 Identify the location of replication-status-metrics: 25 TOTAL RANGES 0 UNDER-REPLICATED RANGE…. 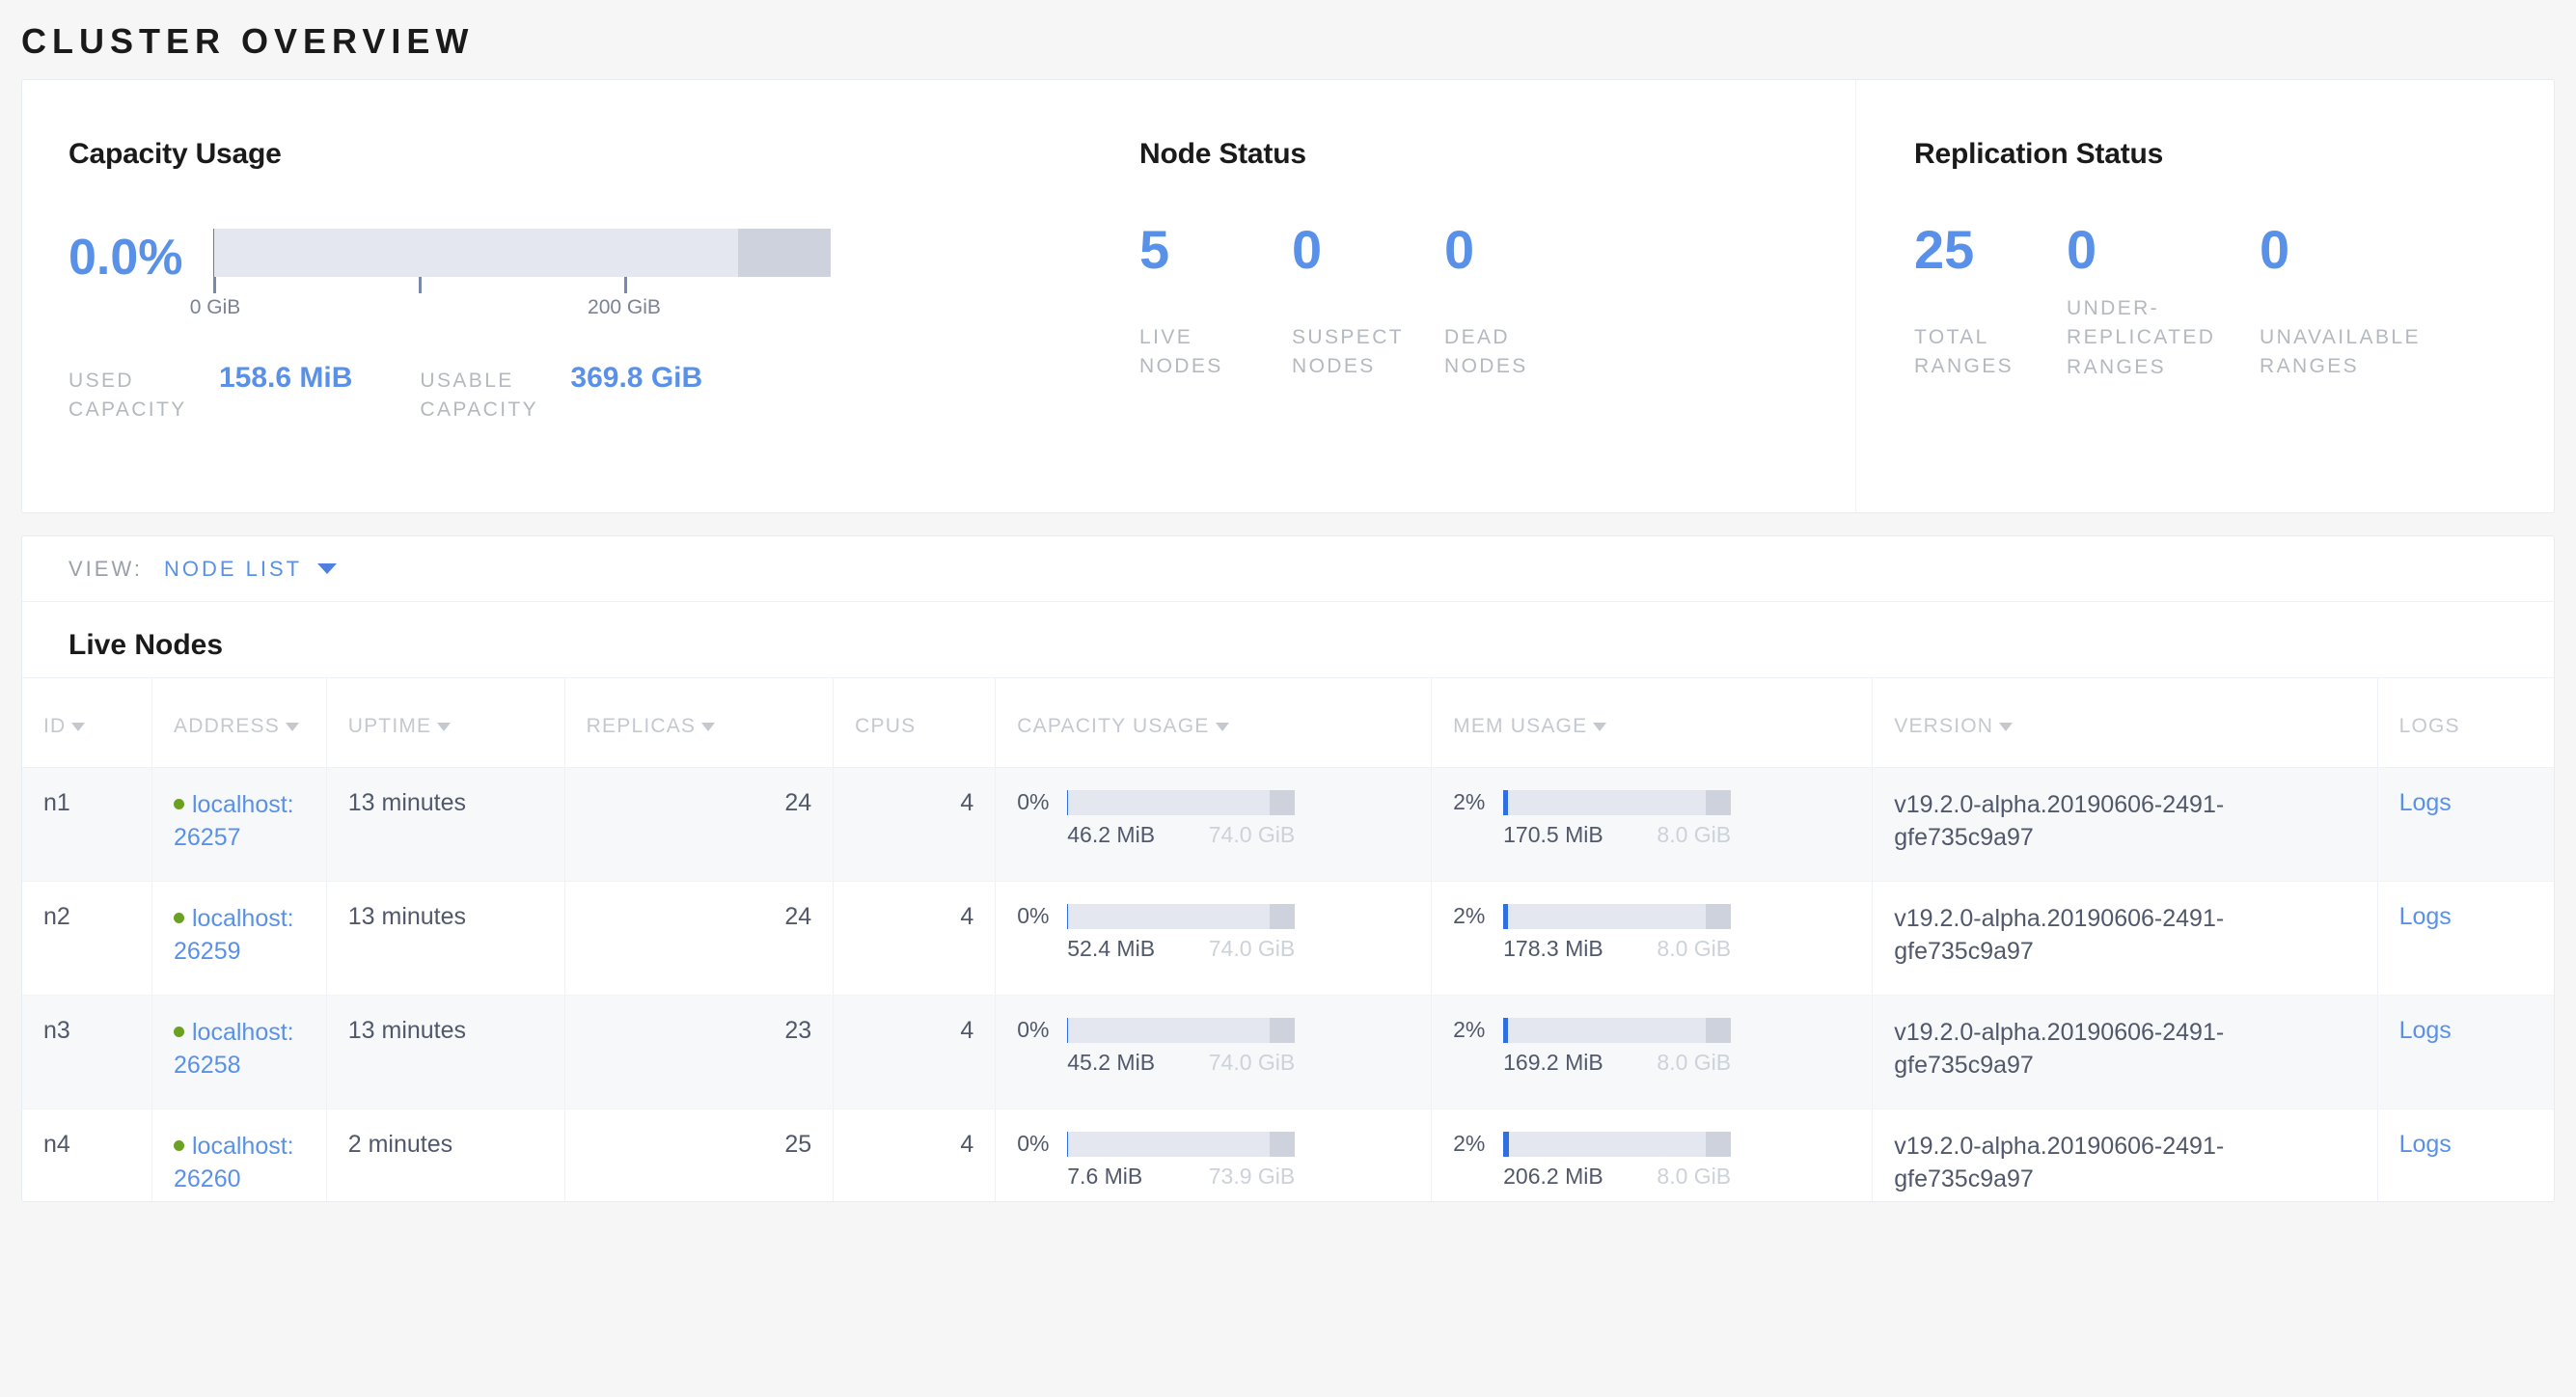
(2222, 317).